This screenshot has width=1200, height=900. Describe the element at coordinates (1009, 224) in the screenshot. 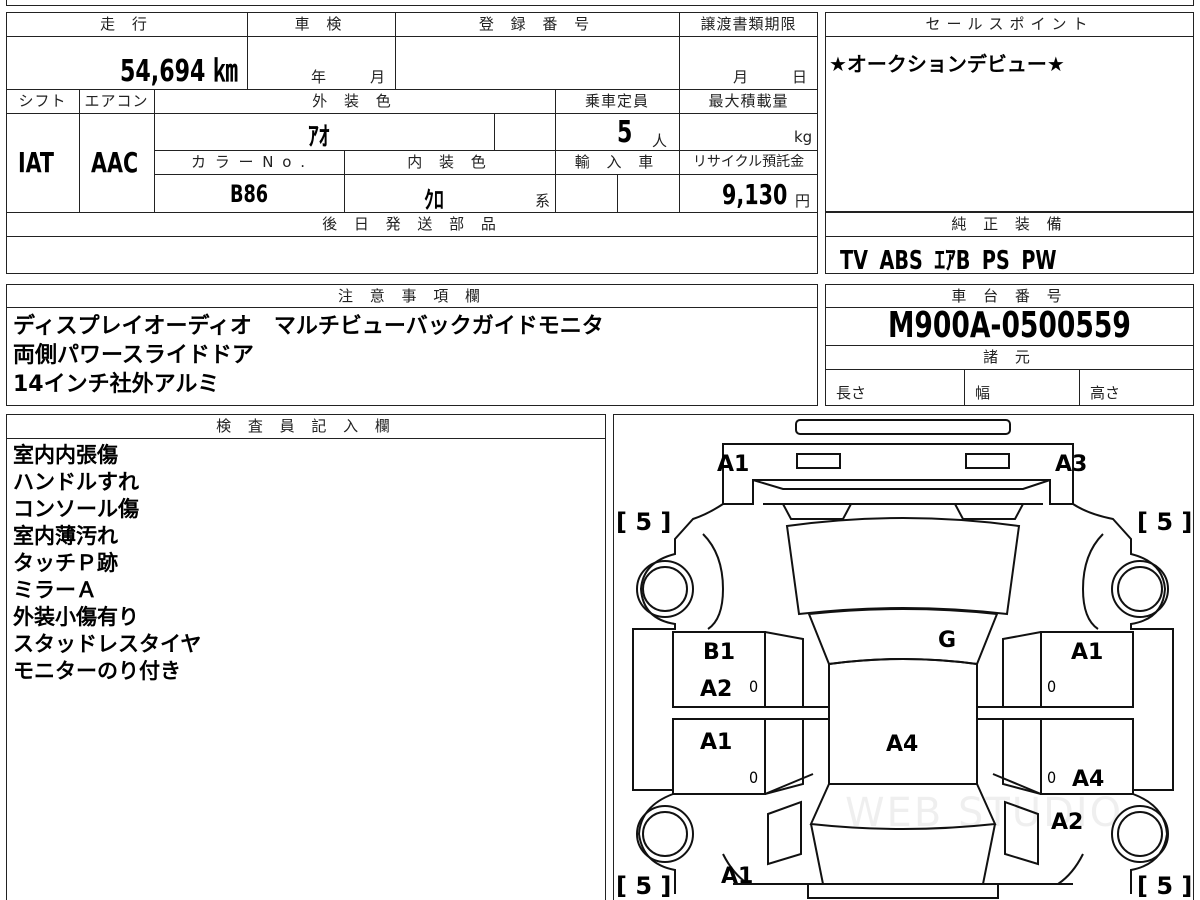

I see `standard-equipment-header: 純 正 装 備` at that location.